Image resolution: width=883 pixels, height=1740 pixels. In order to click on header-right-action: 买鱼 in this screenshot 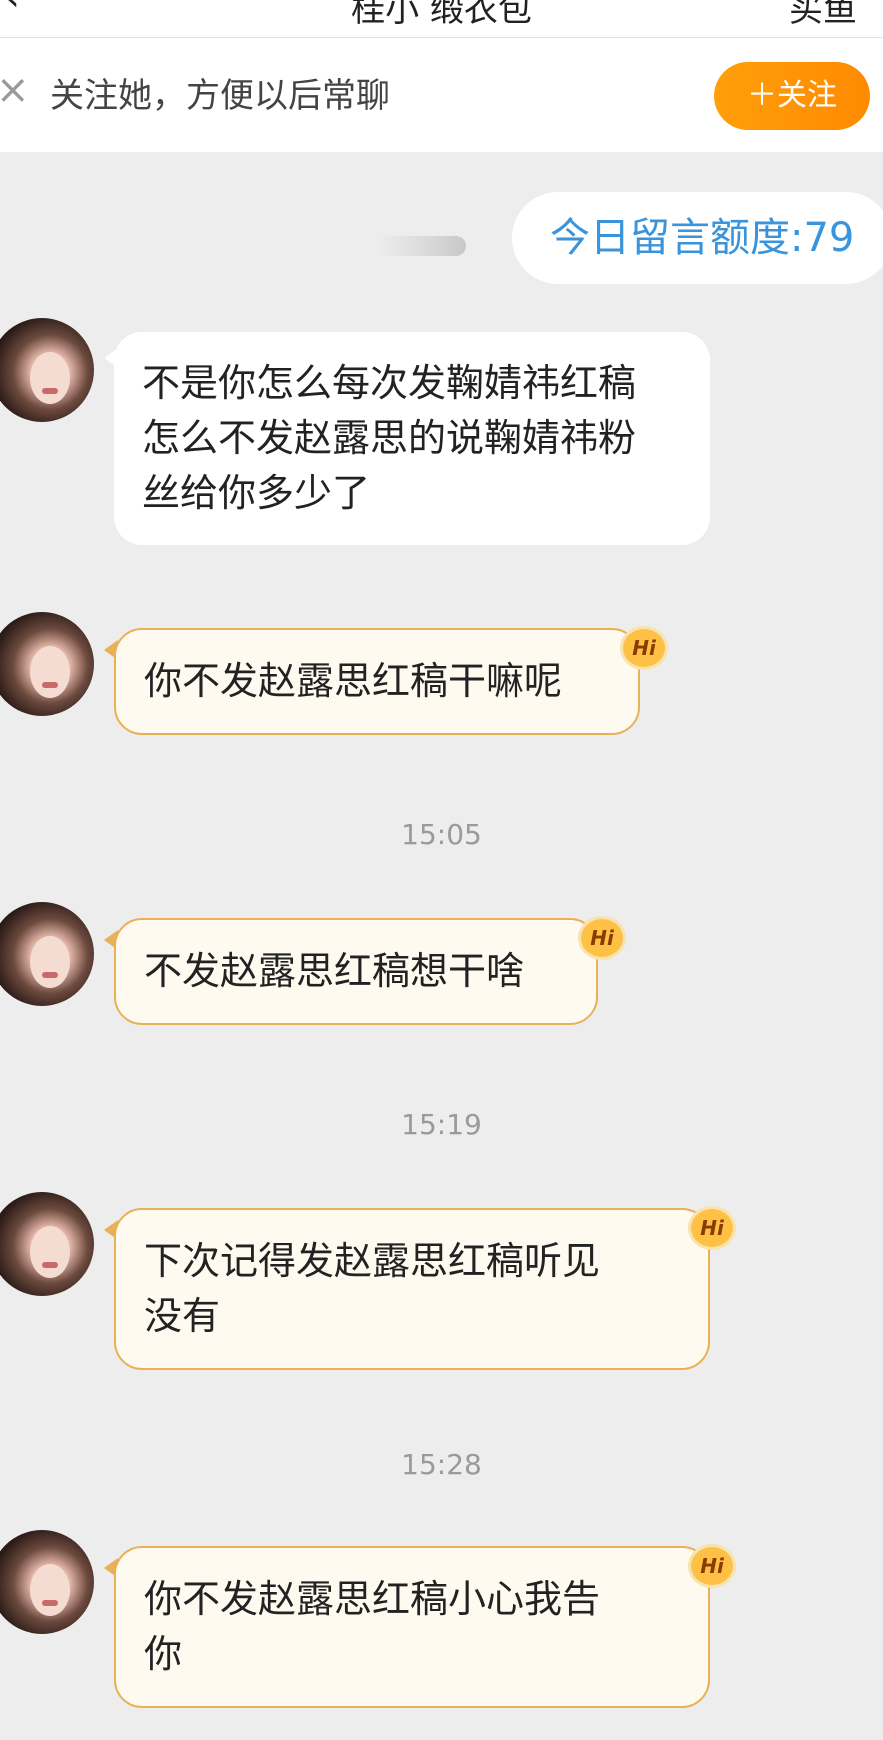, I will do `click(823, 15)`.